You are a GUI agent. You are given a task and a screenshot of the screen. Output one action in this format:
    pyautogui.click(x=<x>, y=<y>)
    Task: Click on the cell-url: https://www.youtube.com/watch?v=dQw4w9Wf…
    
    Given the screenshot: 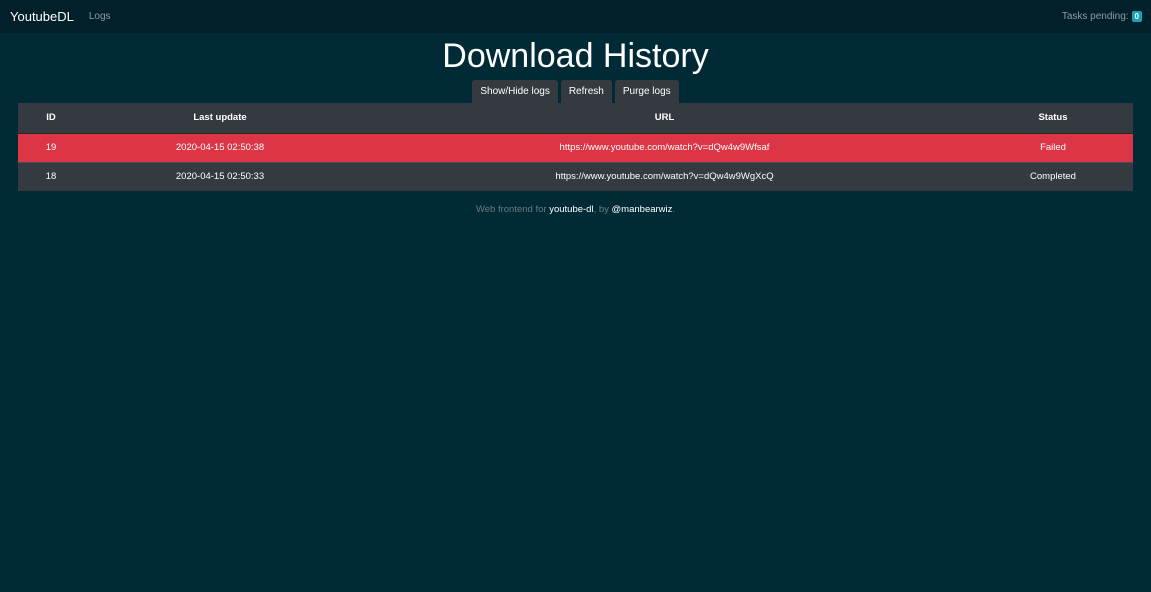 What is the action you would take?
    pyautogui.click(x=664, y=147)
    